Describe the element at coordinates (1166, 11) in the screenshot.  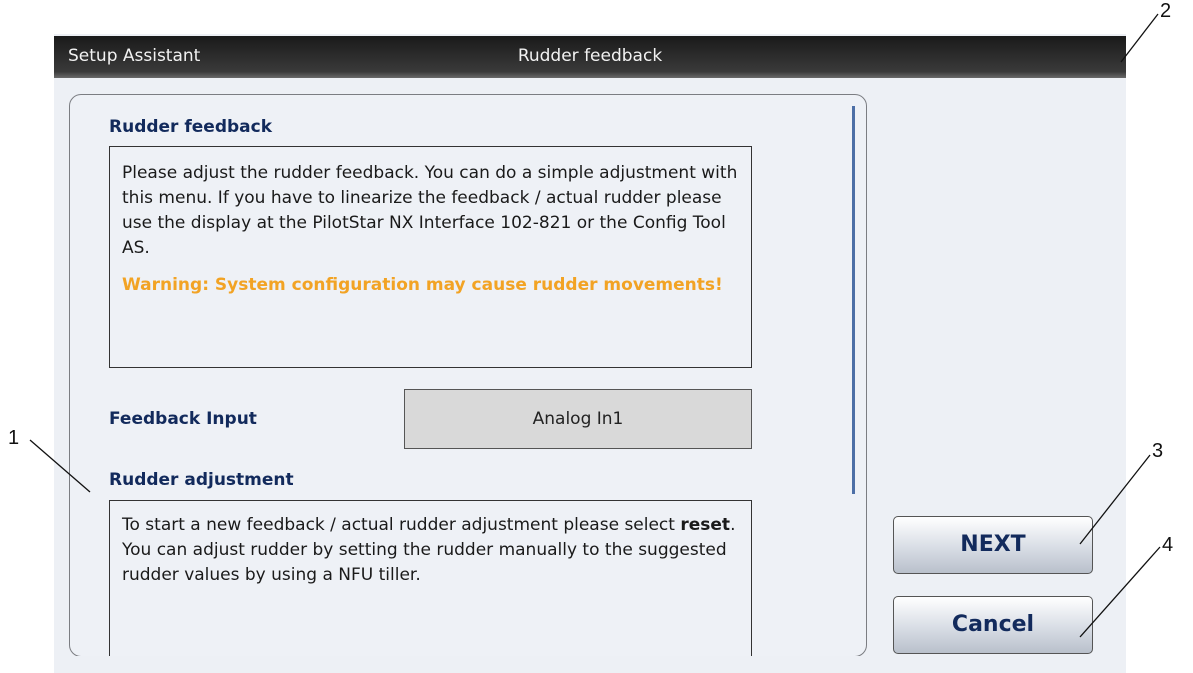
I see `callout-2: 2` at that location.